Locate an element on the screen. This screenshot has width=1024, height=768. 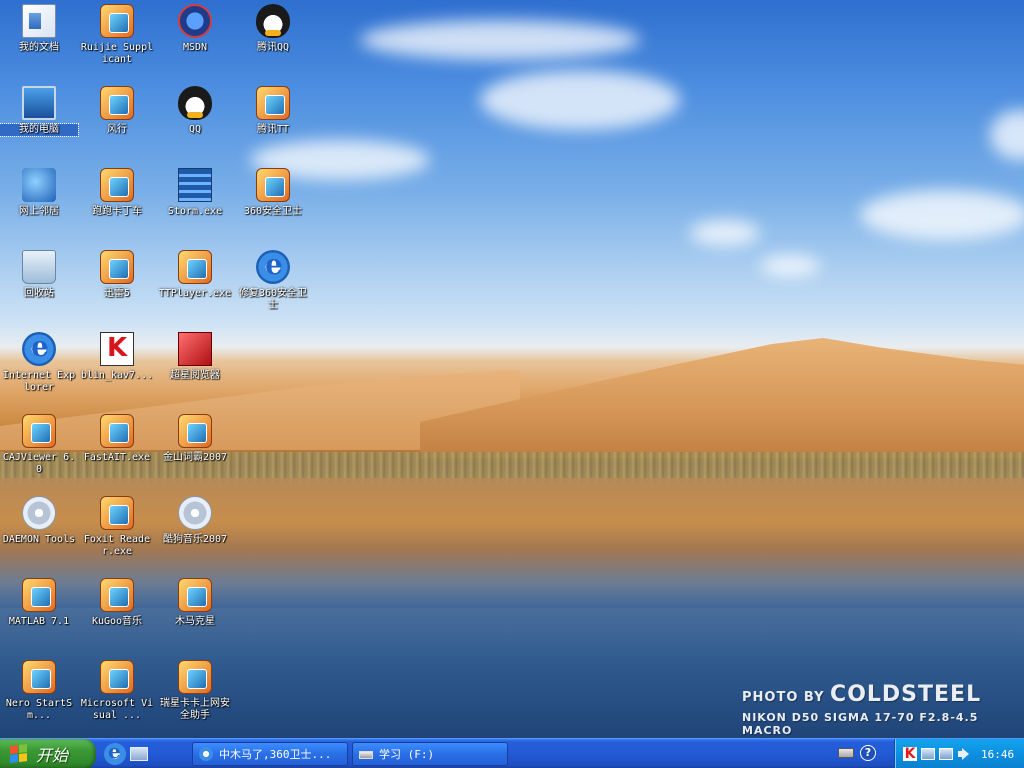
desktop-icon-kugou-2007: 酷狗音乐2007 is located at coordinates (195, 534).